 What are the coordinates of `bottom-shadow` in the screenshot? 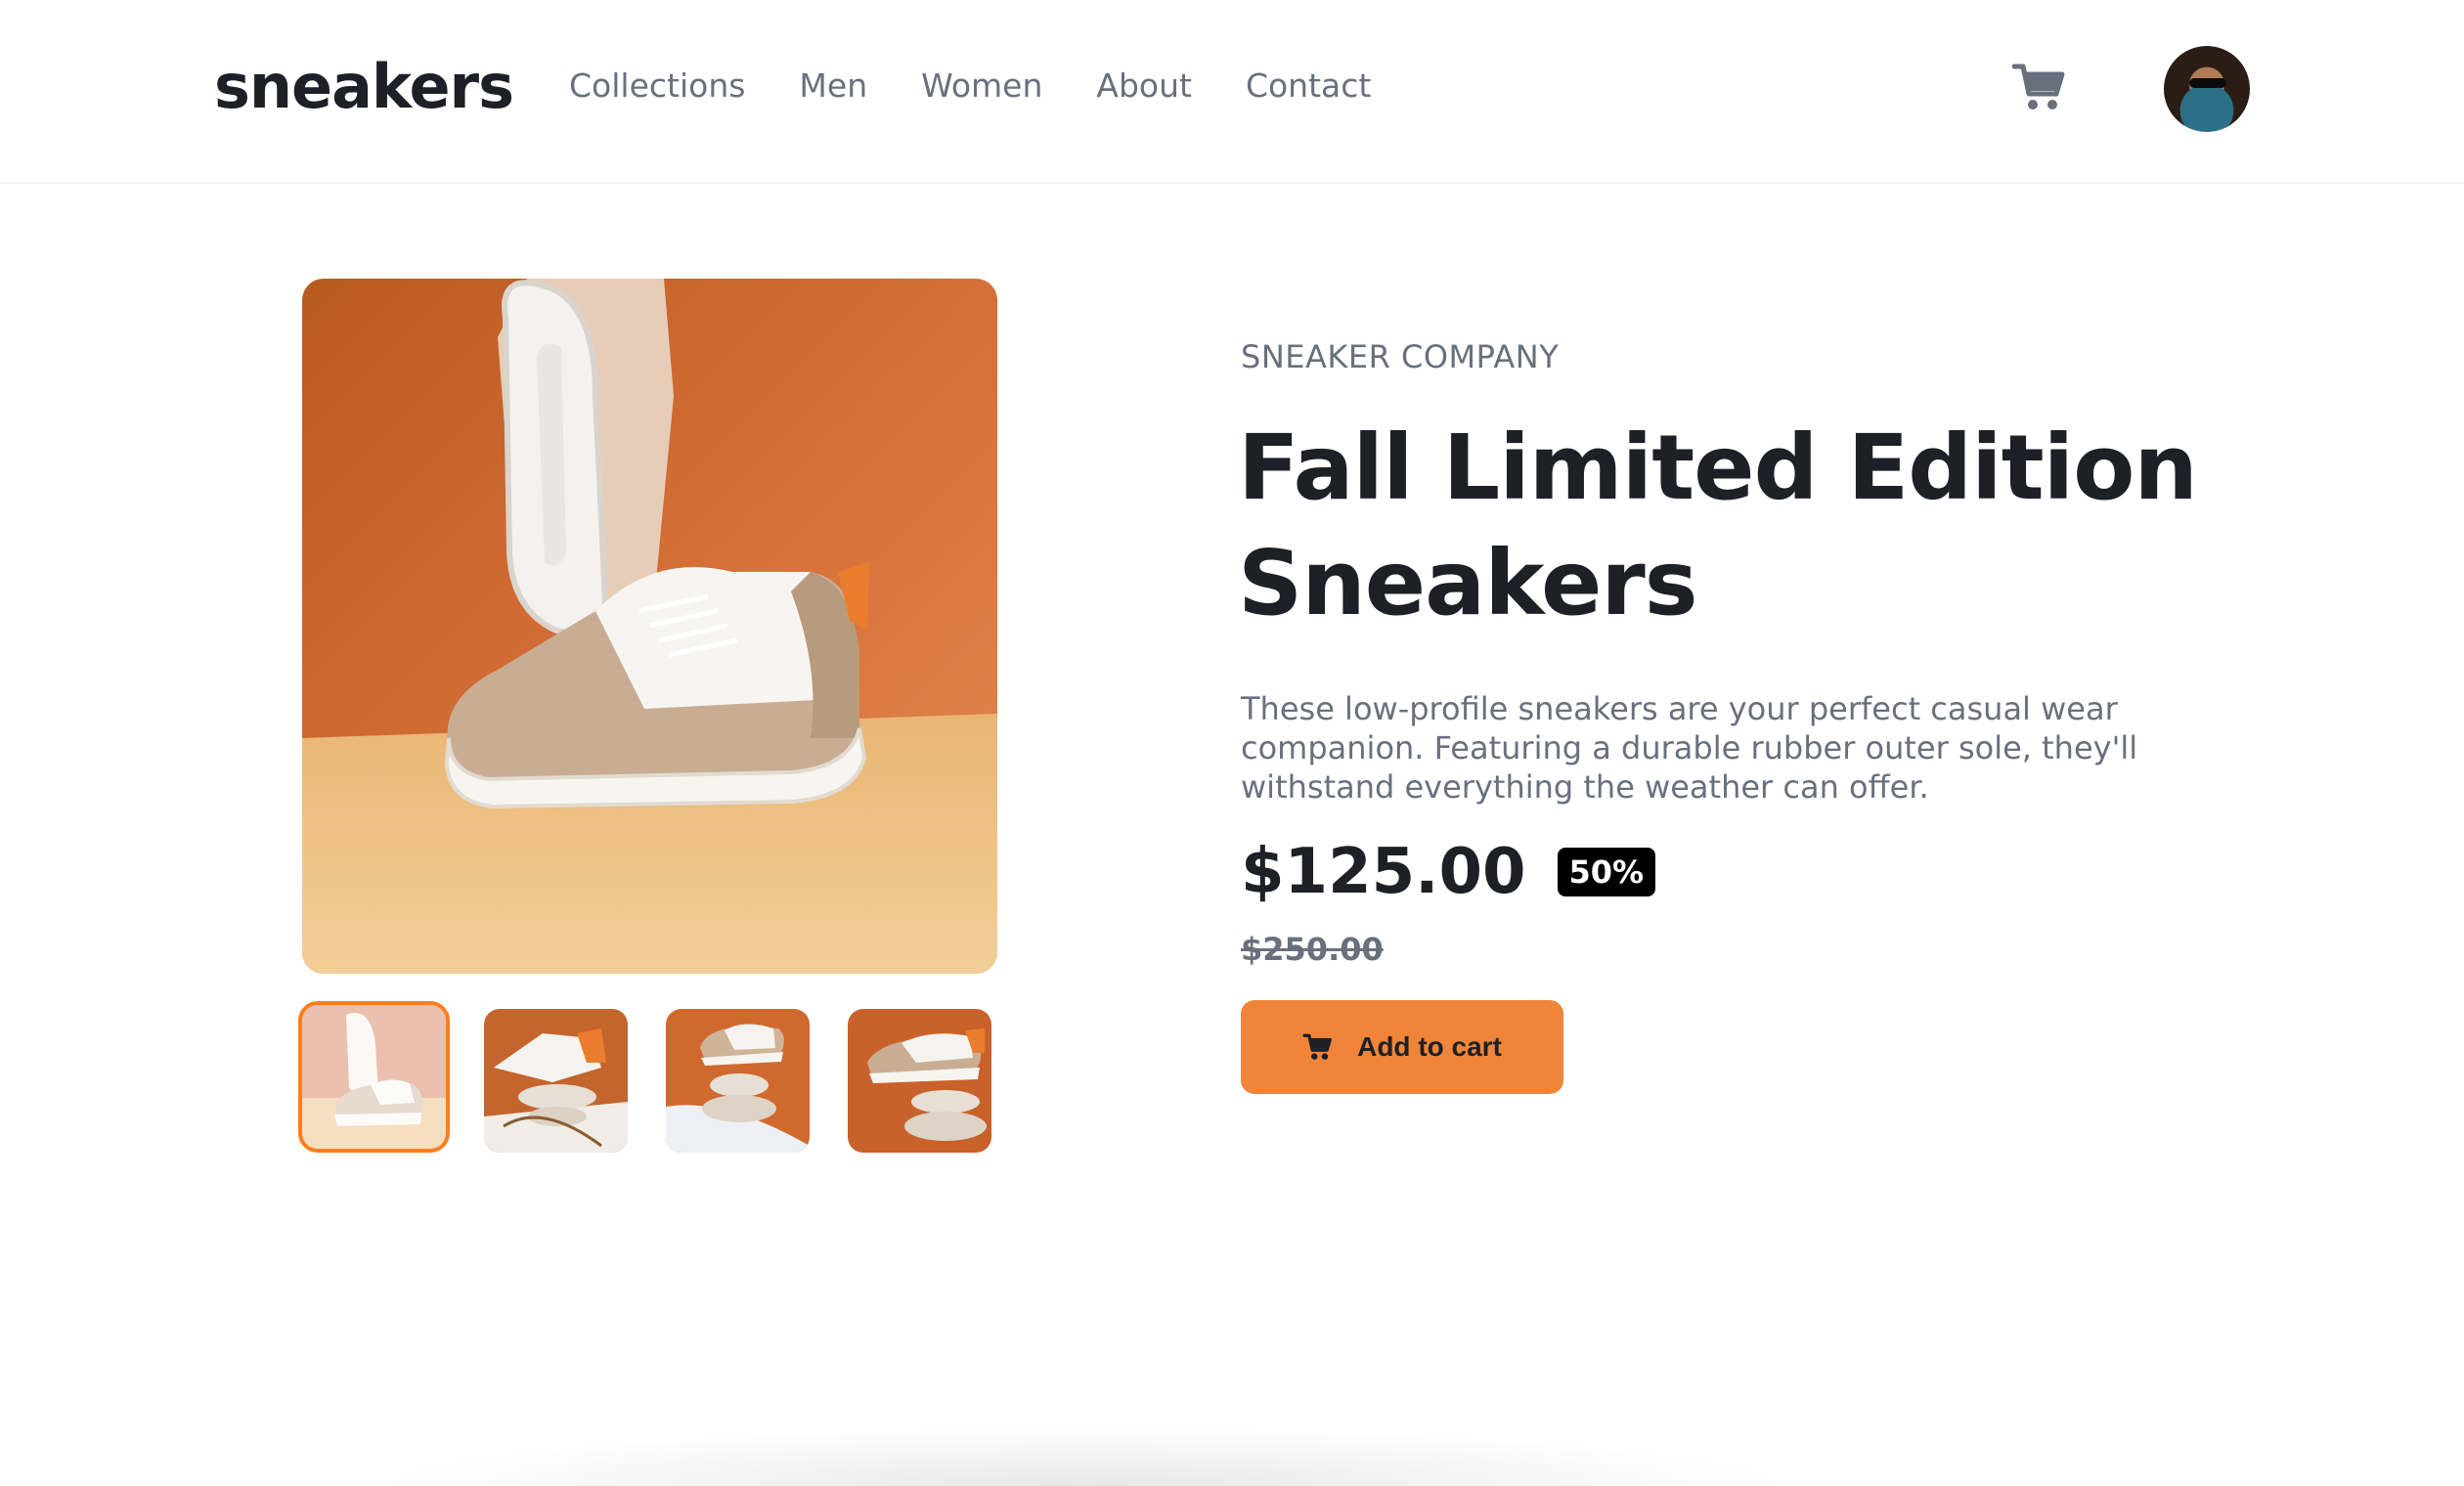 It's located at (1085, 1457).